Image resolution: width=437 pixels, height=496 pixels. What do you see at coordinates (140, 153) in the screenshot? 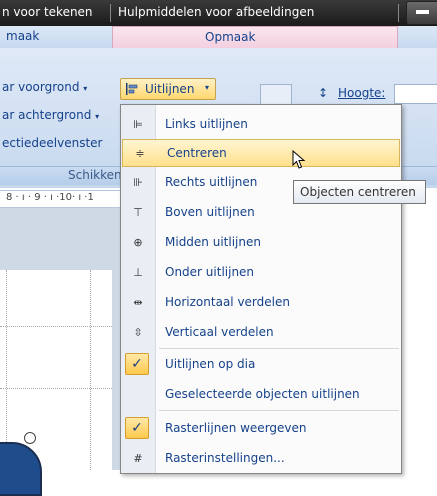
I see `align-center-icon: ≑` at bounding box center [140, 153].